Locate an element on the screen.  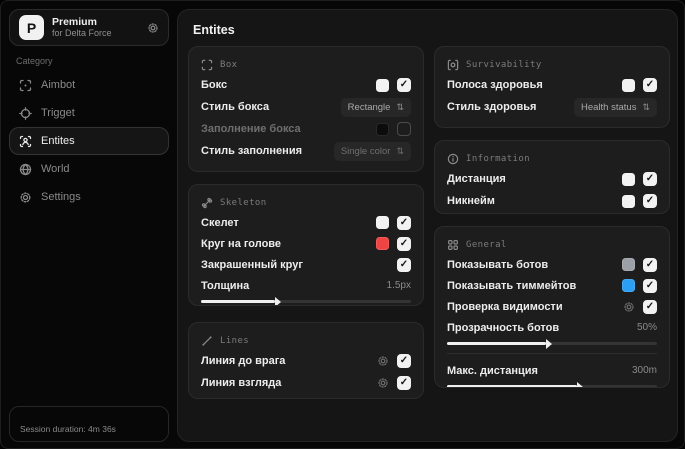
max-distance-label: Макс. дистанция is located at coordinates (492, 370).